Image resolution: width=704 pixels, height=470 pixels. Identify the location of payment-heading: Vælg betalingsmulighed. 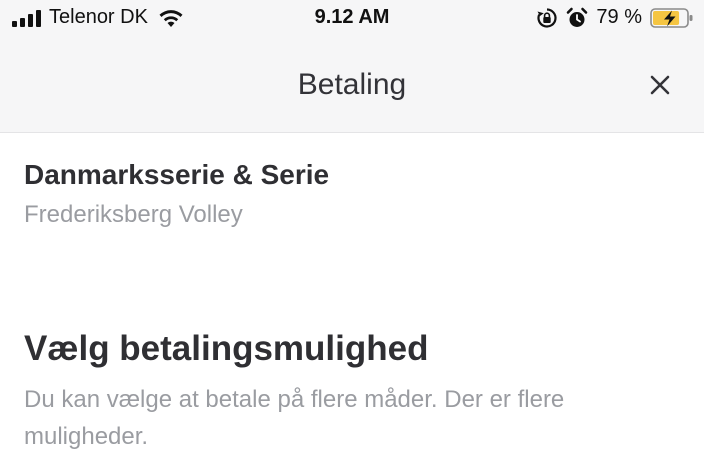
(226, 348).